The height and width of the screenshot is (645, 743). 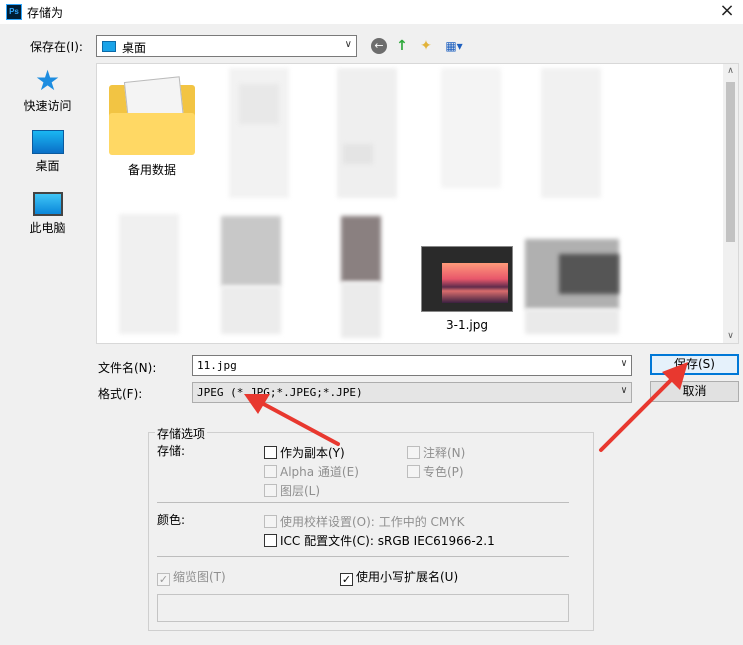 I want to click on proof-label: 使用校样设置(O):, so click(x=327, y=522).